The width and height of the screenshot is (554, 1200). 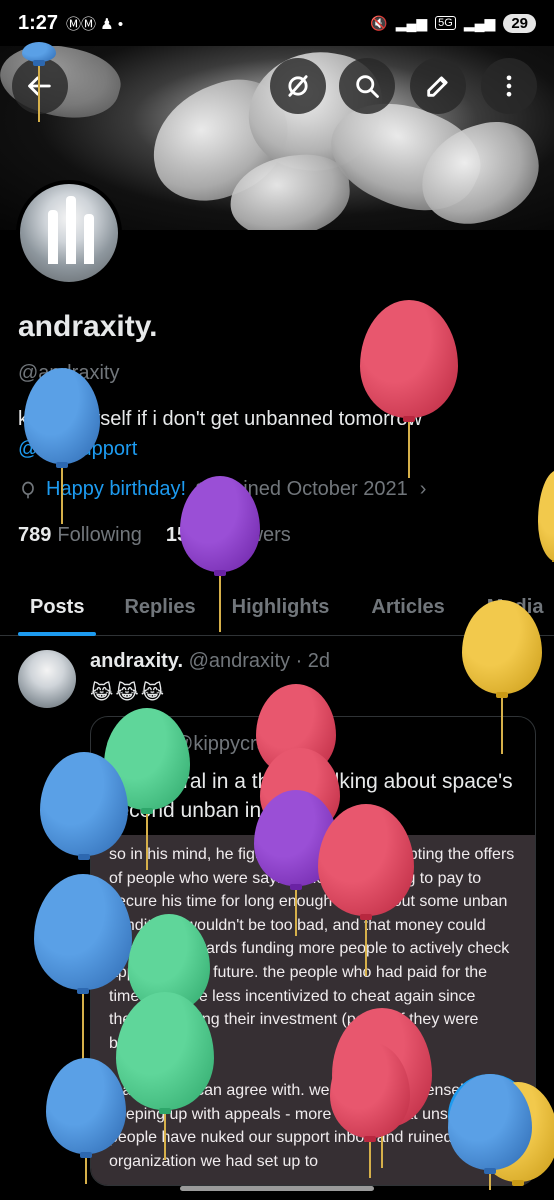 What do you see at coordinates (445, 23) in the screenshot?
I see `network-type: 5G` at bounding box center [445, 23].